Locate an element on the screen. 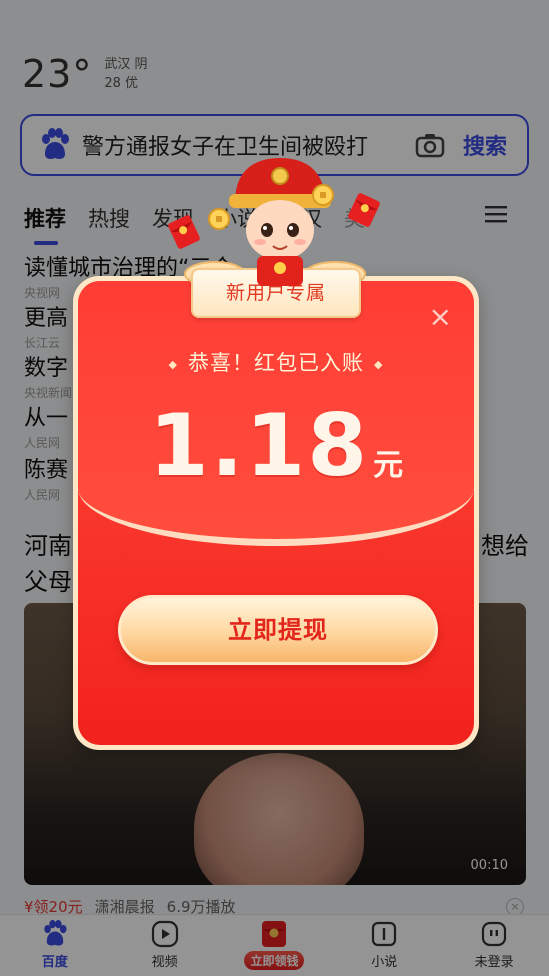  congrats-label: 恭喜！红包已入账 is located at coordinates (276, 363).